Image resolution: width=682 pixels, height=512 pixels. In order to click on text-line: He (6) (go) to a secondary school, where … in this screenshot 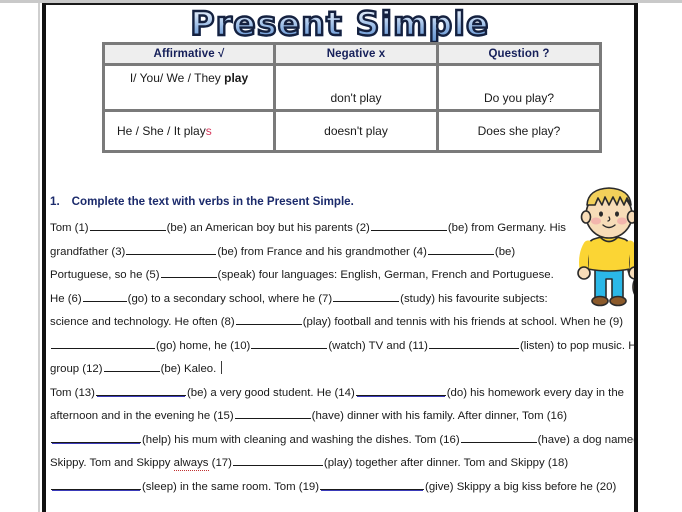, I will do `click(340, 300)`.